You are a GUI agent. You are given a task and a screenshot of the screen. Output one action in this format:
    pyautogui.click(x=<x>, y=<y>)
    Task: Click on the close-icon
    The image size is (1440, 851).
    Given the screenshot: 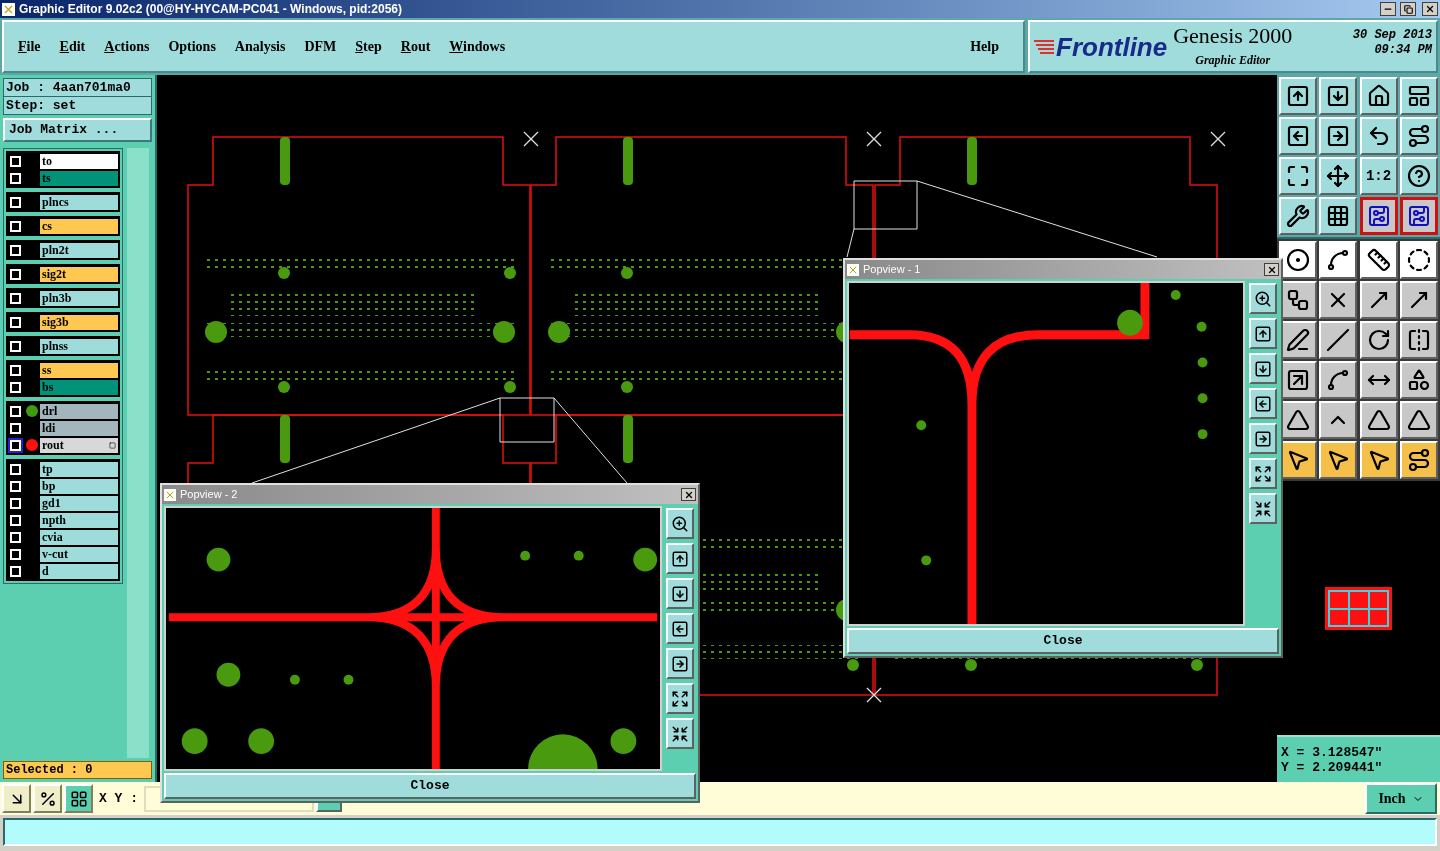 What is the action you would take?
    pyautogui.click(x=1271, y=269)
    